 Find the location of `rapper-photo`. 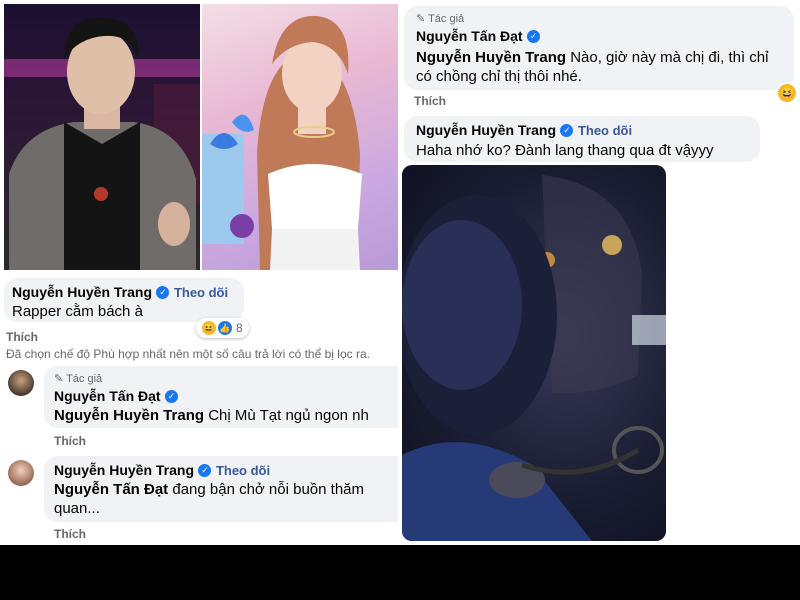

rapper-photo is located at coordinates (102, 137).